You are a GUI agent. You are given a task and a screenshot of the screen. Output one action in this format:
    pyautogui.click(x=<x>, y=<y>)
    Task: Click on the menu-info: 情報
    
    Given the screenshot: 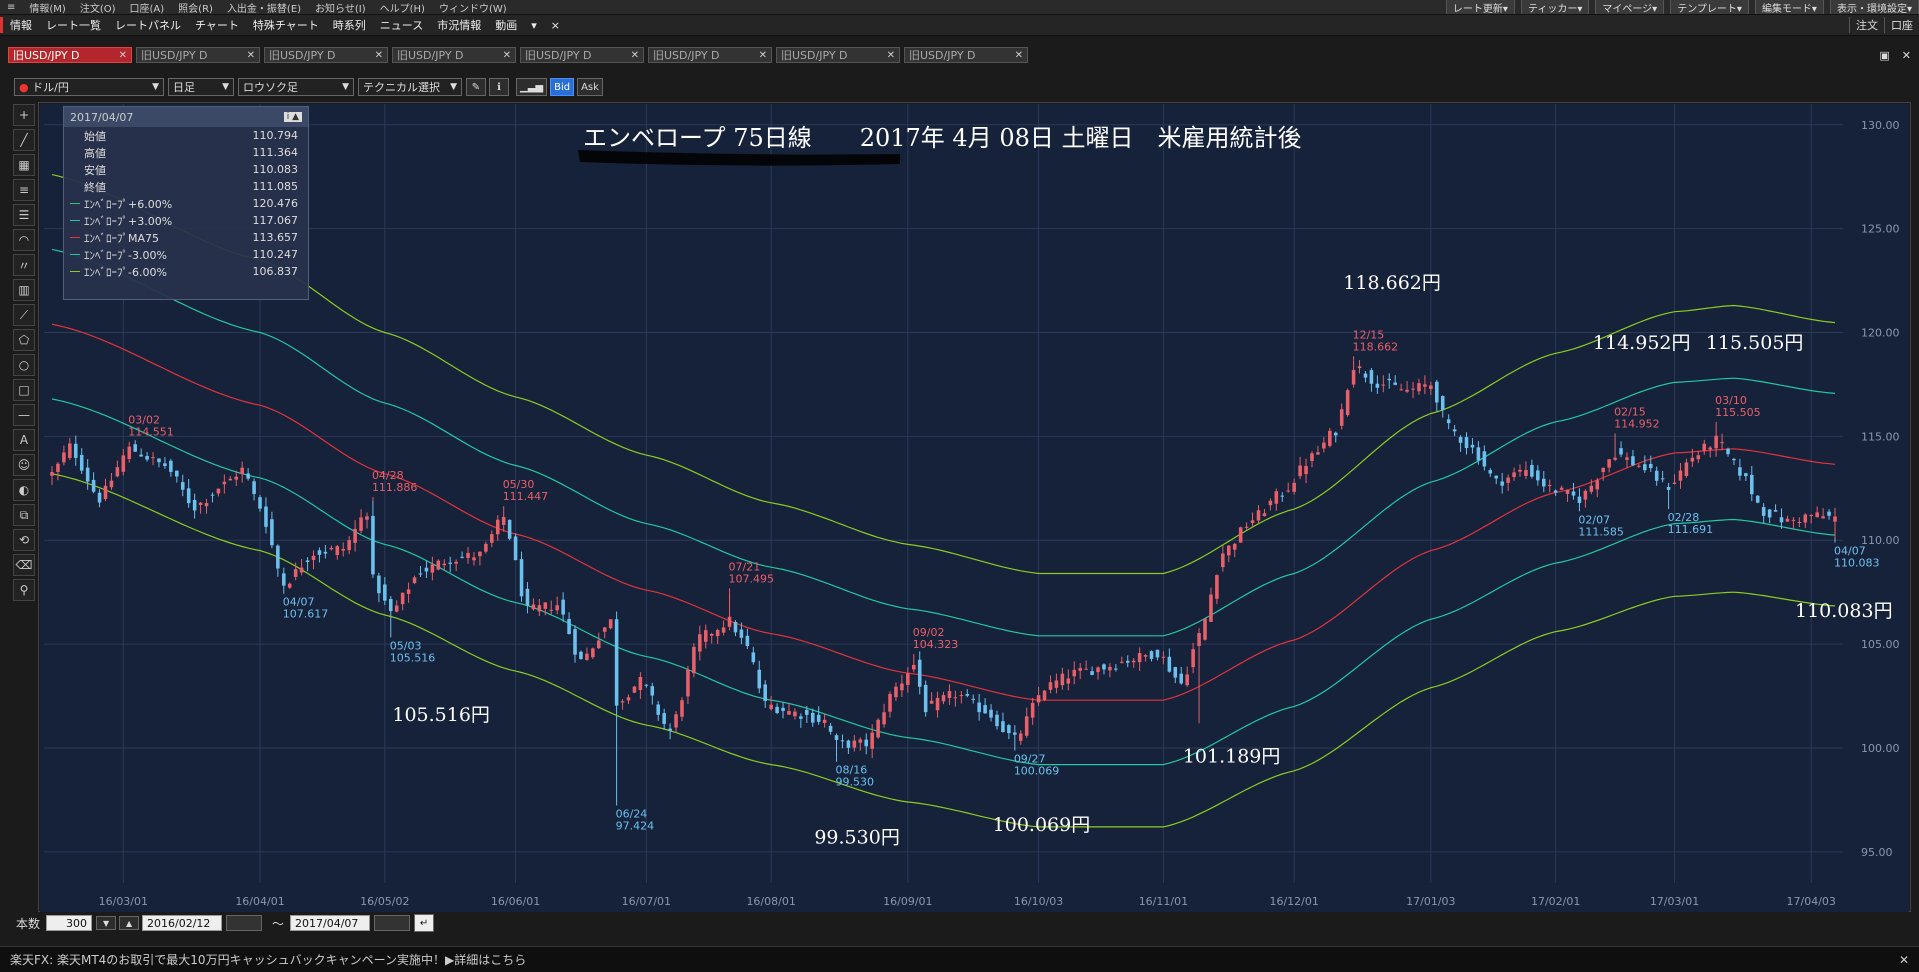 What is the action you would take?
    pyautogui.click(x=19, y=25)
    